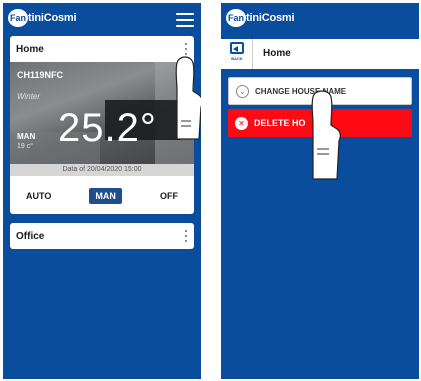 This screenshot has width=421, height=381. I want to click on office-card-title: Office, so click(30, 236).